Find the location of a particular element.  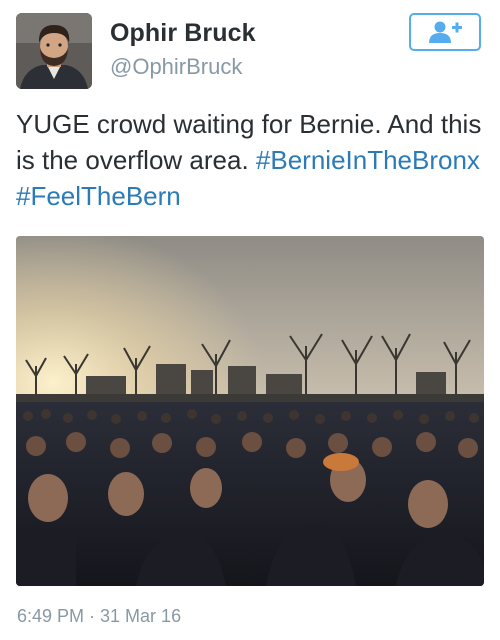

timestamp: 6:49 PM · 31 Mar 16 is located at coordinates (99, 616).